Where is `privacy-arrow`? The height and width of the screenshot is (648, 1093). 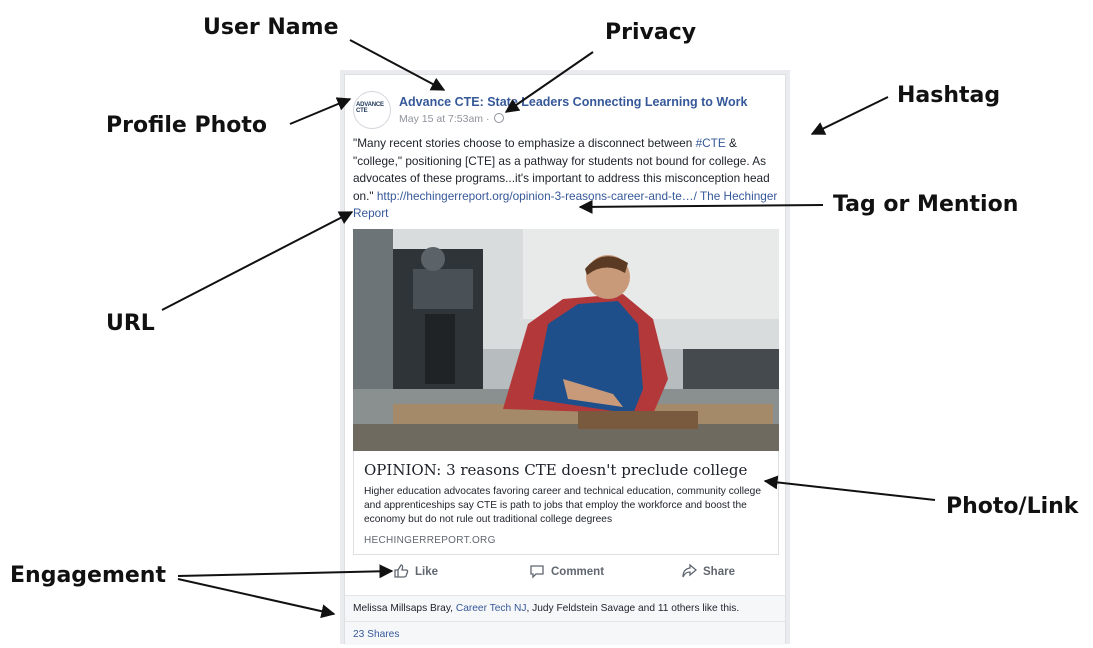
privacy-arrow is located at coordinates (549, 82).